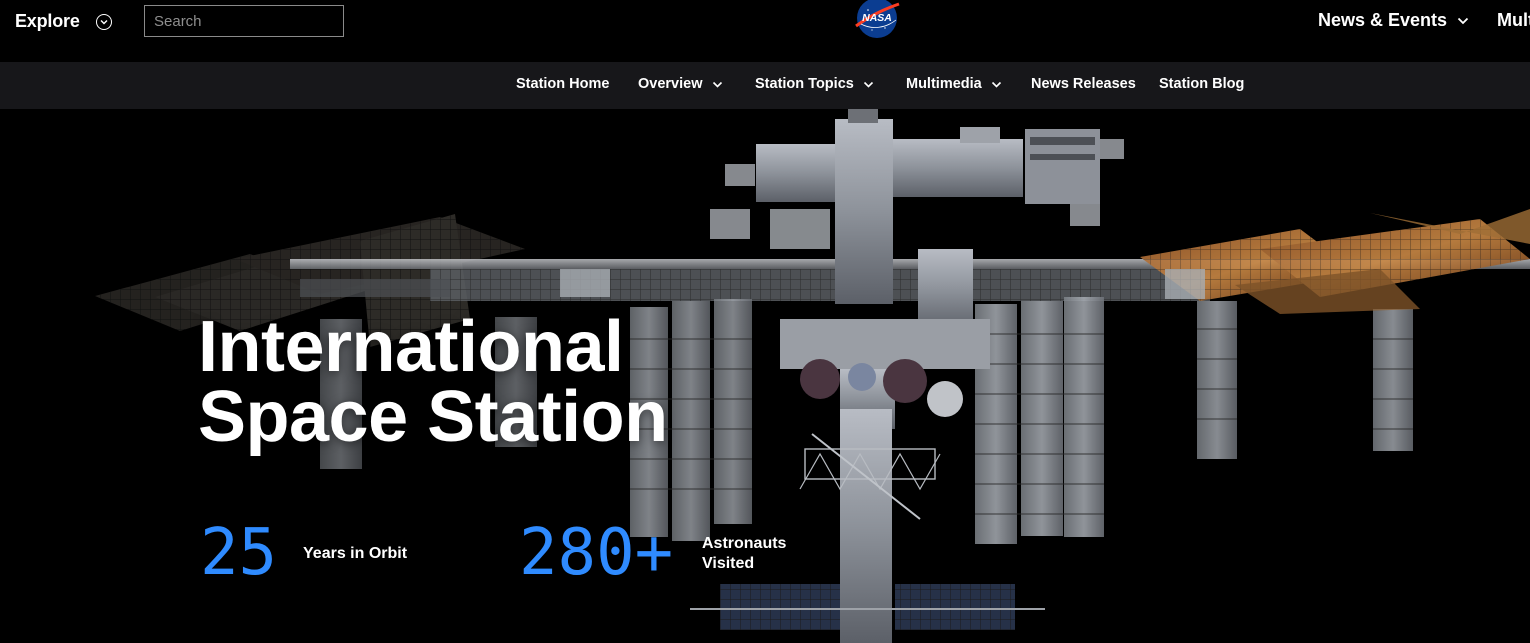 The height and width of the screenshot is (643, 1530). I want to click on subnav-item-multimedia: Multimedia, so click(954, 84).